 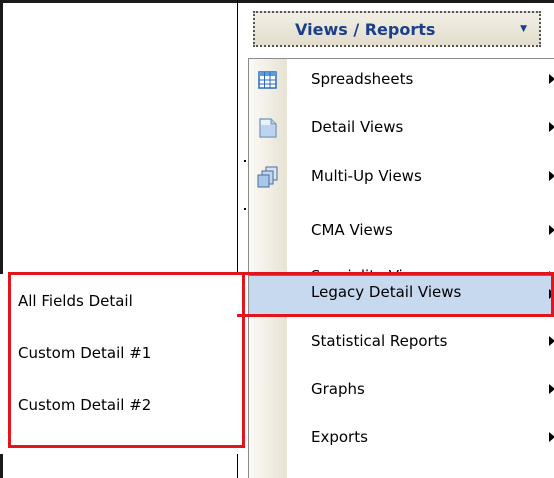 What do you see at coordinates (401, 390) in the screenshot?
I see `menu-item-graphs: Graphs` at bounding box center [401, 390].